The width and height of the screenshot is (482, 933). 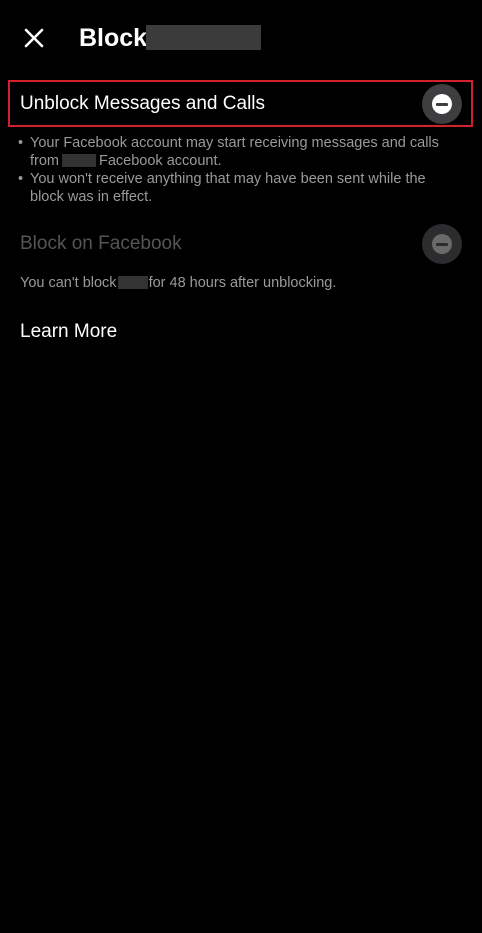 I want to click on bullet-text: Facebook account., so click(x=160, y=161).